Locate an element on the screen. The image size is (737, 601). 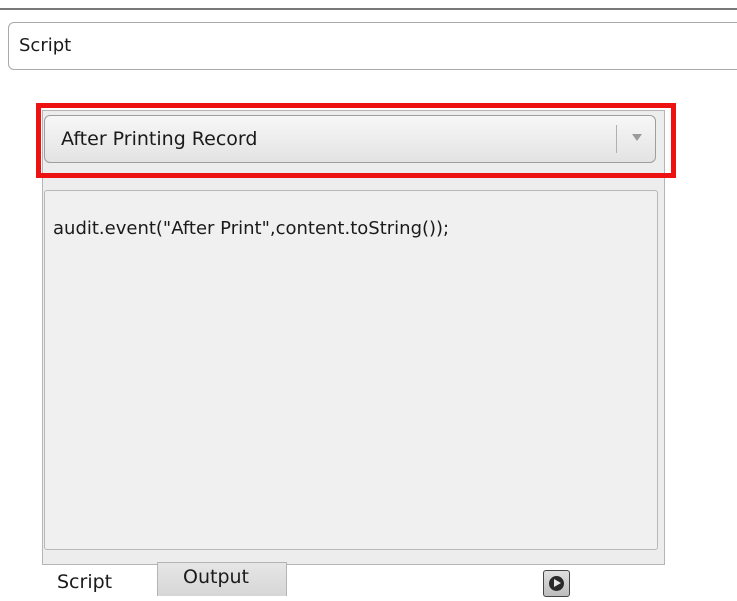
play-circle-icon is located at coordinates (556, 583).